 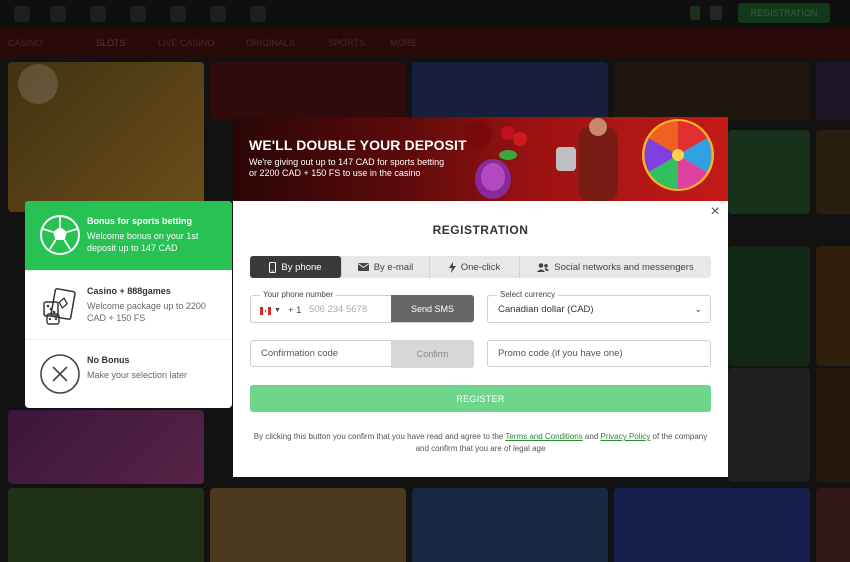 What do you see at coordinates (363, 267) in the screenshot?
I see `envelope-icon` at bounding box center [363, 267].